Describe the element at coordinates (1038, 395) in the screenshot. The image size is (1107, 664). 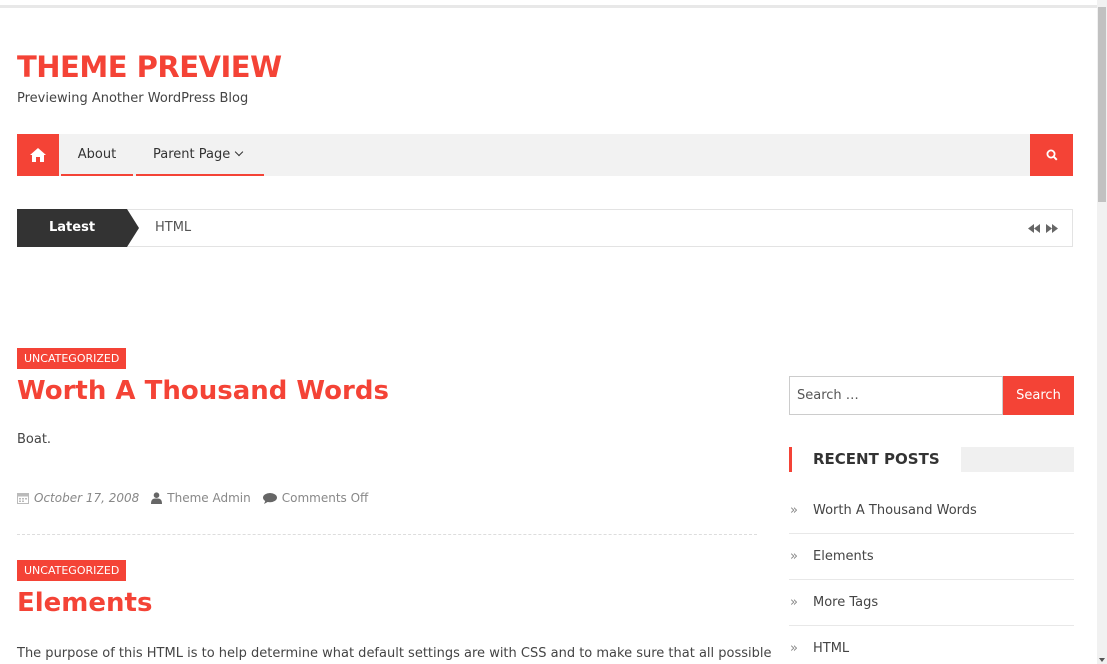
I see `search-button: Search` at that location.